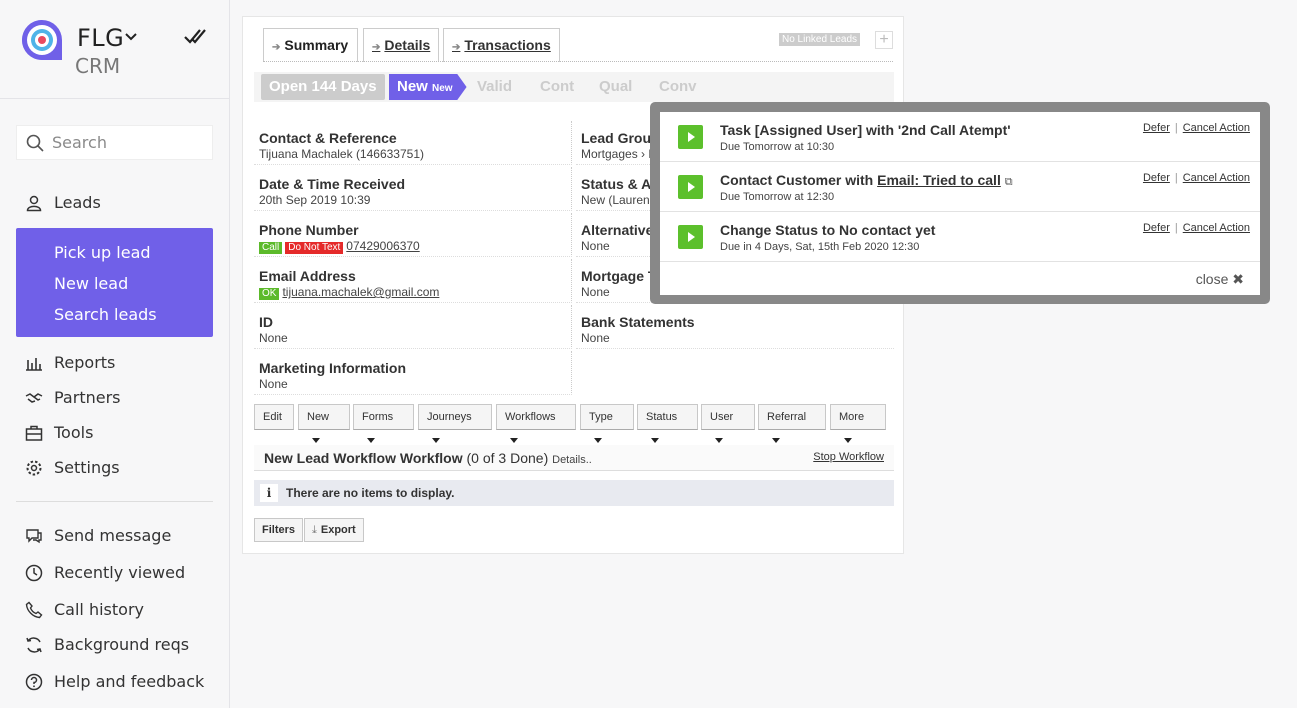 The width and height of the screenshot is (1297, 708). What do you see at coordinates (114, 681) in the screenshot?
I see `sidebar-item-help: Help and feedback` at bounding box center [114, 681].